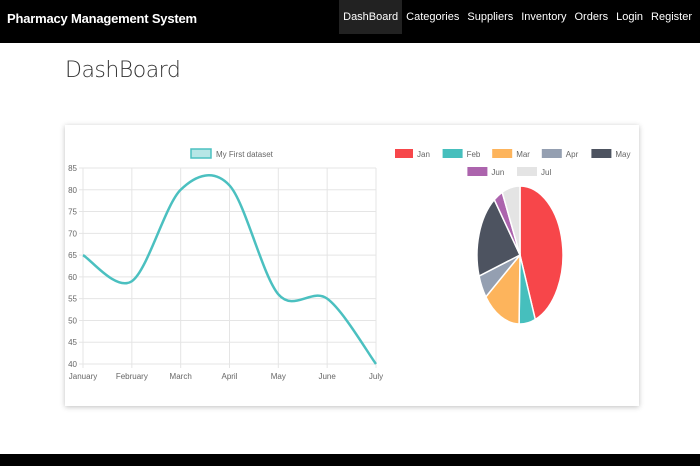  I want to click on nav-inventory: Inventory, so click(543, 17).